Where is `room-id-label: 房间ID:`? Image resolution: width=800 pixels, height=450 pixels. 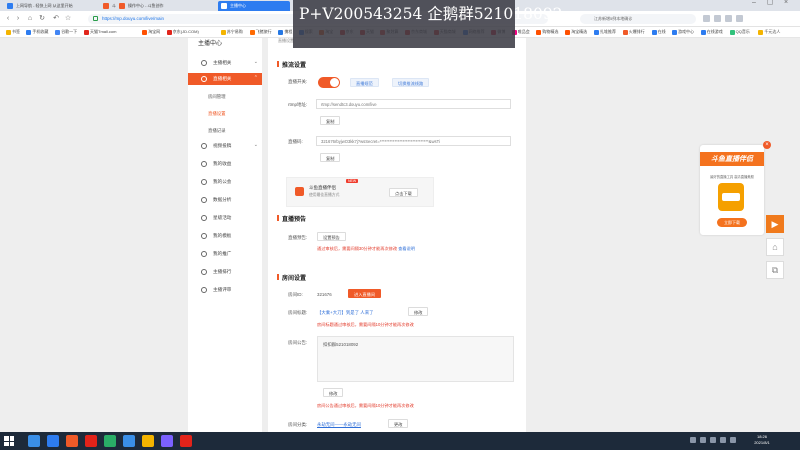 room-id-label: 房间ID: is located at coordinates (295, 294).